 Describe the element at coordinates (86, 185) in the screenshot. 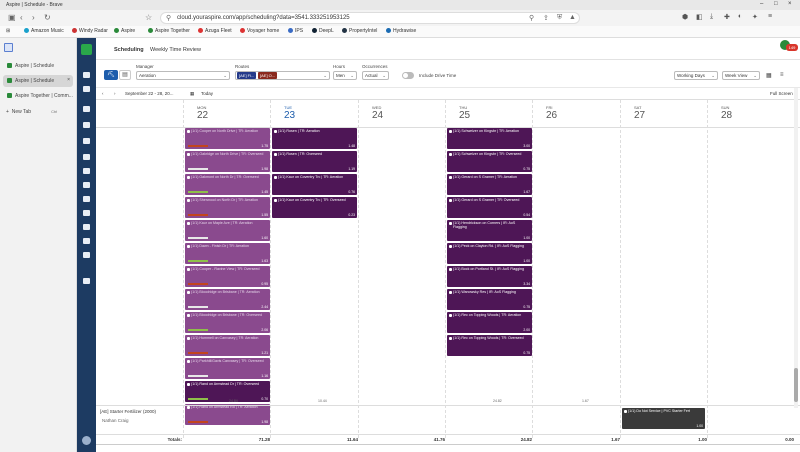

I see `schedule-nav-icon` at that location.